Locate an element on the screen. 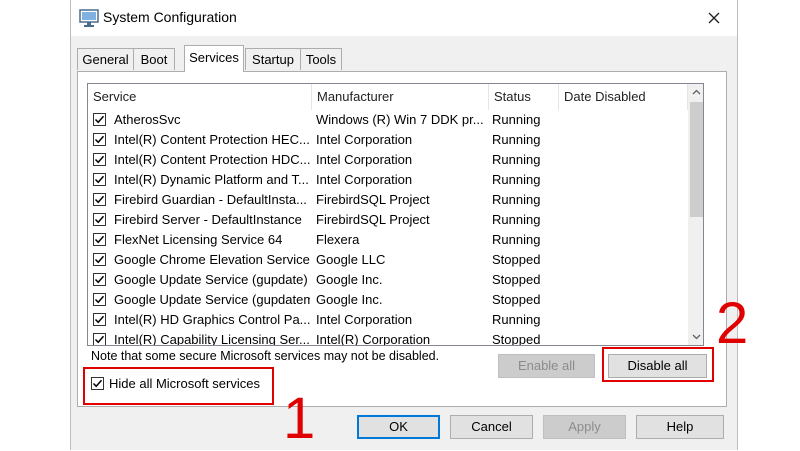 This screenshot has width=800, height=451. scroll-thumb is located at coordinates (696, 159).